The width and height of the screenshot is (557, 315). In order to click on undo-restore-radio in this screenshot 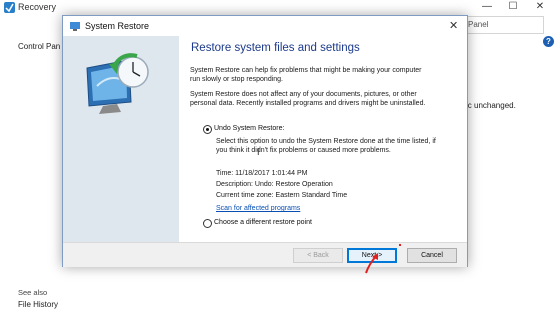, I will do `click(207, 129)`.